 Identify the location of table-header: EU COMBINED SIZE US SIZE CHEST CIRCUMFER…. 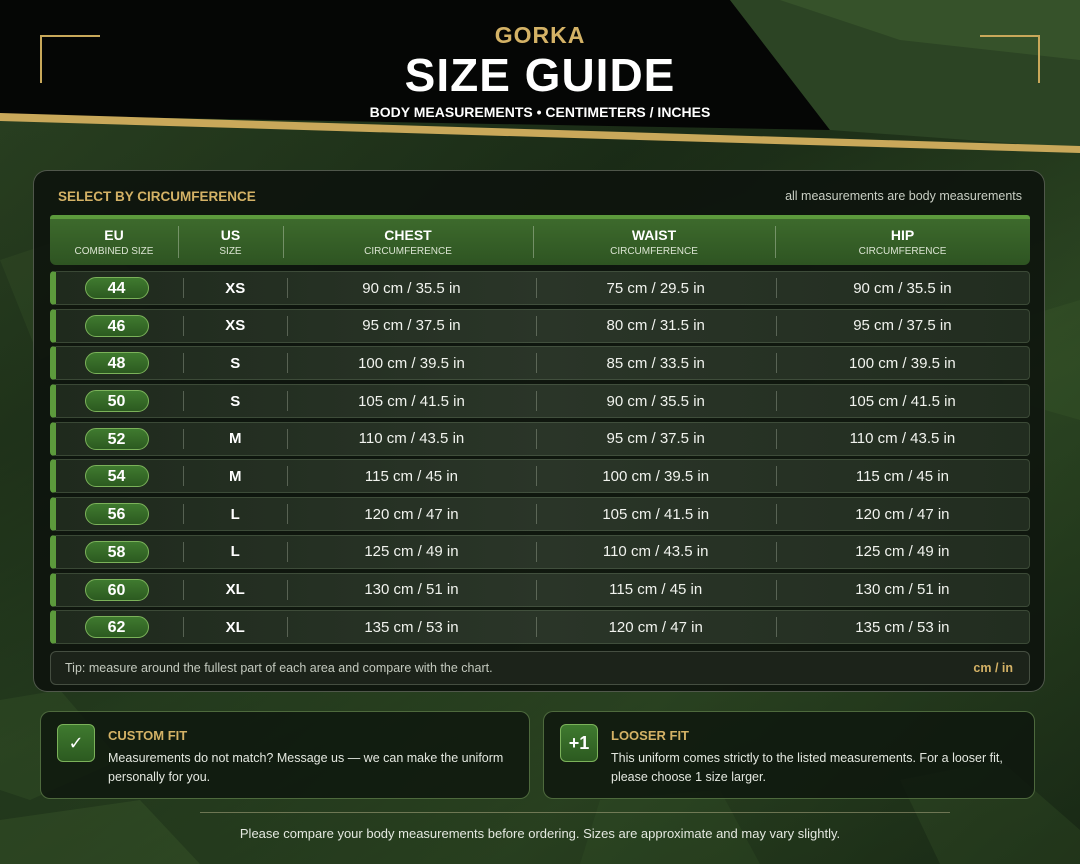
(540, 240).